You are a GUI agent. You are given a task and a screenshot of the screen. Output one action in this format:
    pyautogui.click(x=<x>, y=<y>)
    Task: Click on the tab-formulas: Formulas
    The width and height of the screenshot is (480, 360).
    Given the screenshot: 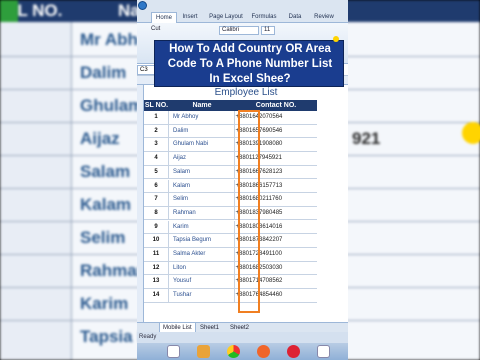 What is the action you would take?
    pyautogui.click(x=264, y=17)
    